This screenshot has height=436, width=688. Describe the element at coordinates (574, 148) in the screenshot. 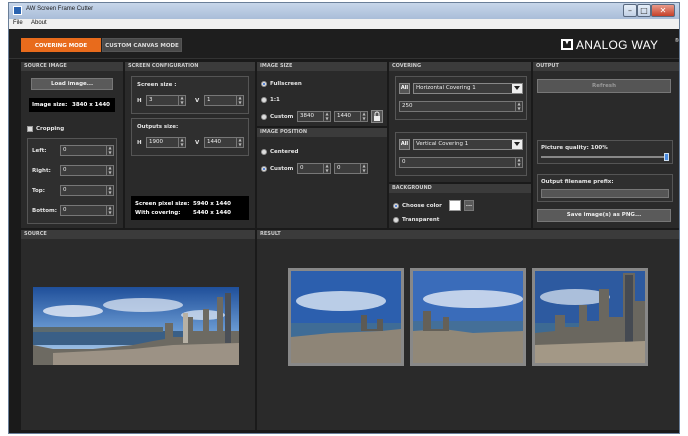

I see `picture-quality-label: Picture quality: 100%` at that location.